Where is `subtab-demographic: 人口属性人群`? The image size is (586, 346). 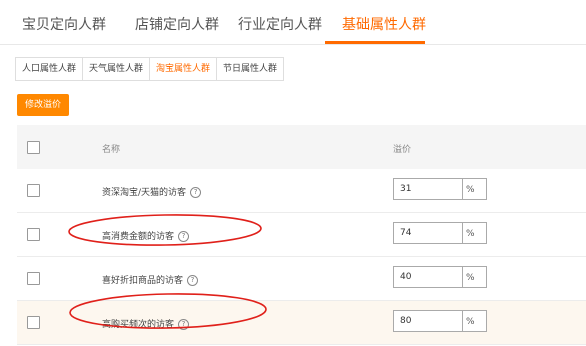
subtab-demographic: 人口属性人群 is located at coordinates (50, 69).